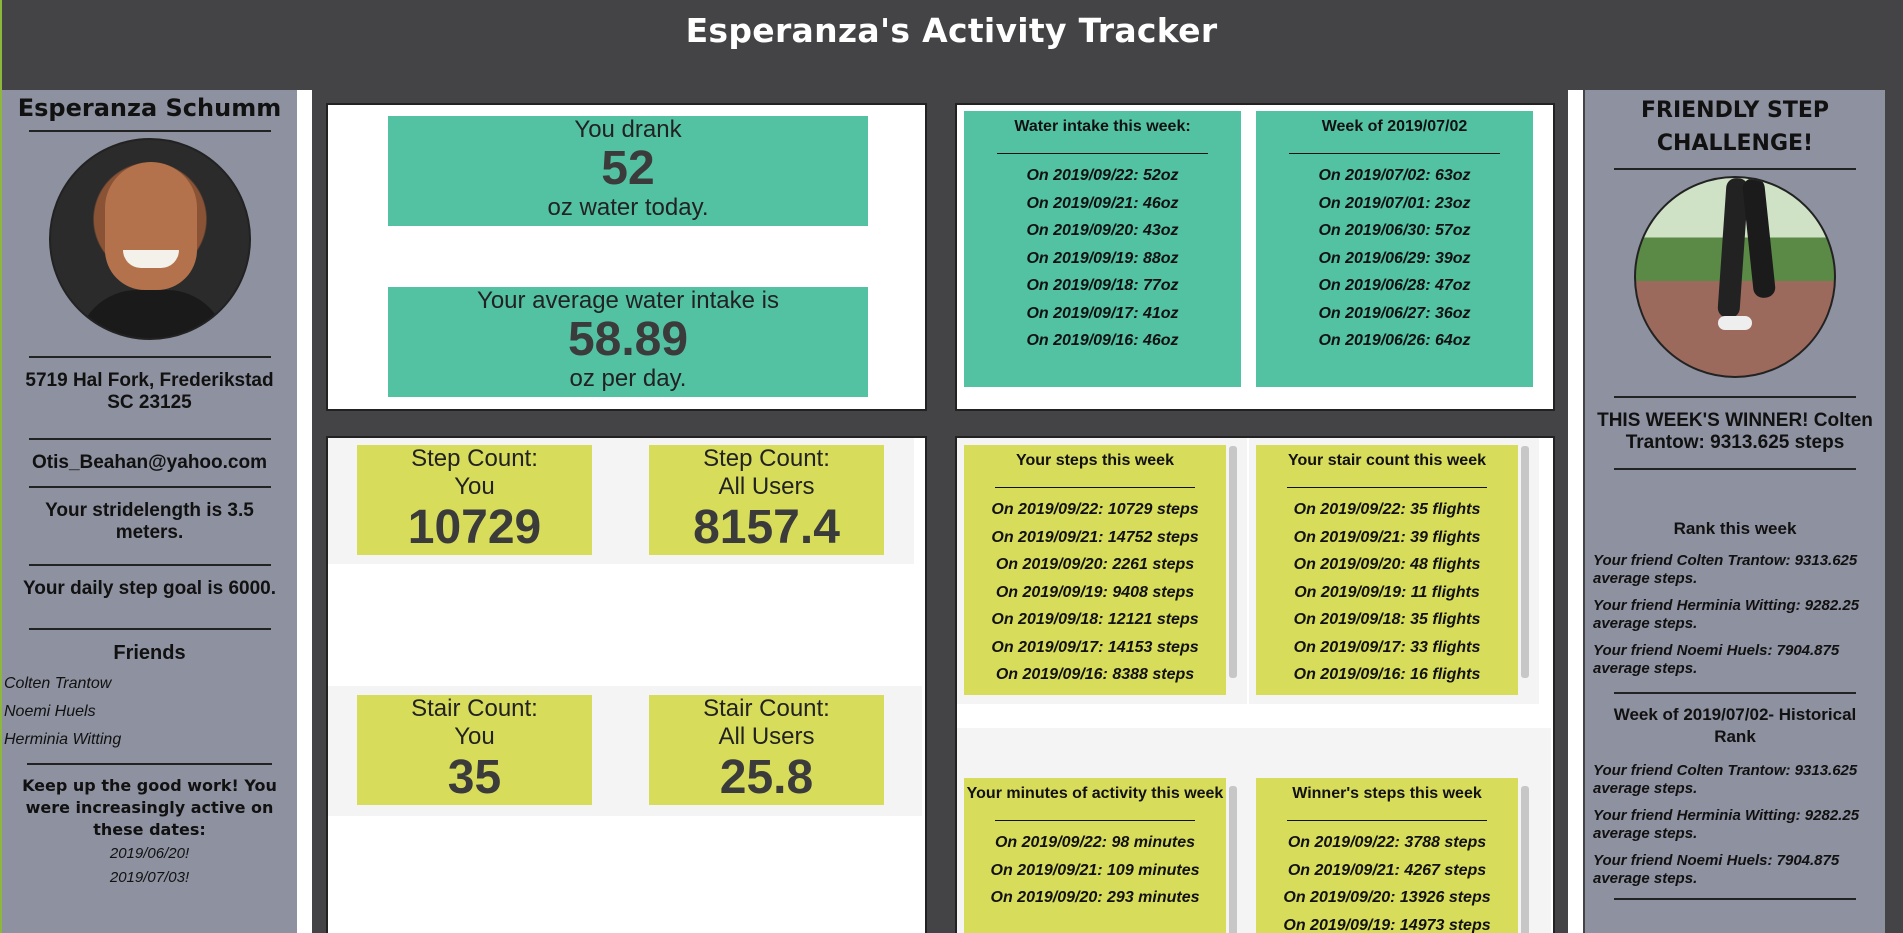 Image resolution: width=1903 pixels, height=933 pixels. I want to click on avatar-shirt, so click(151, 314).